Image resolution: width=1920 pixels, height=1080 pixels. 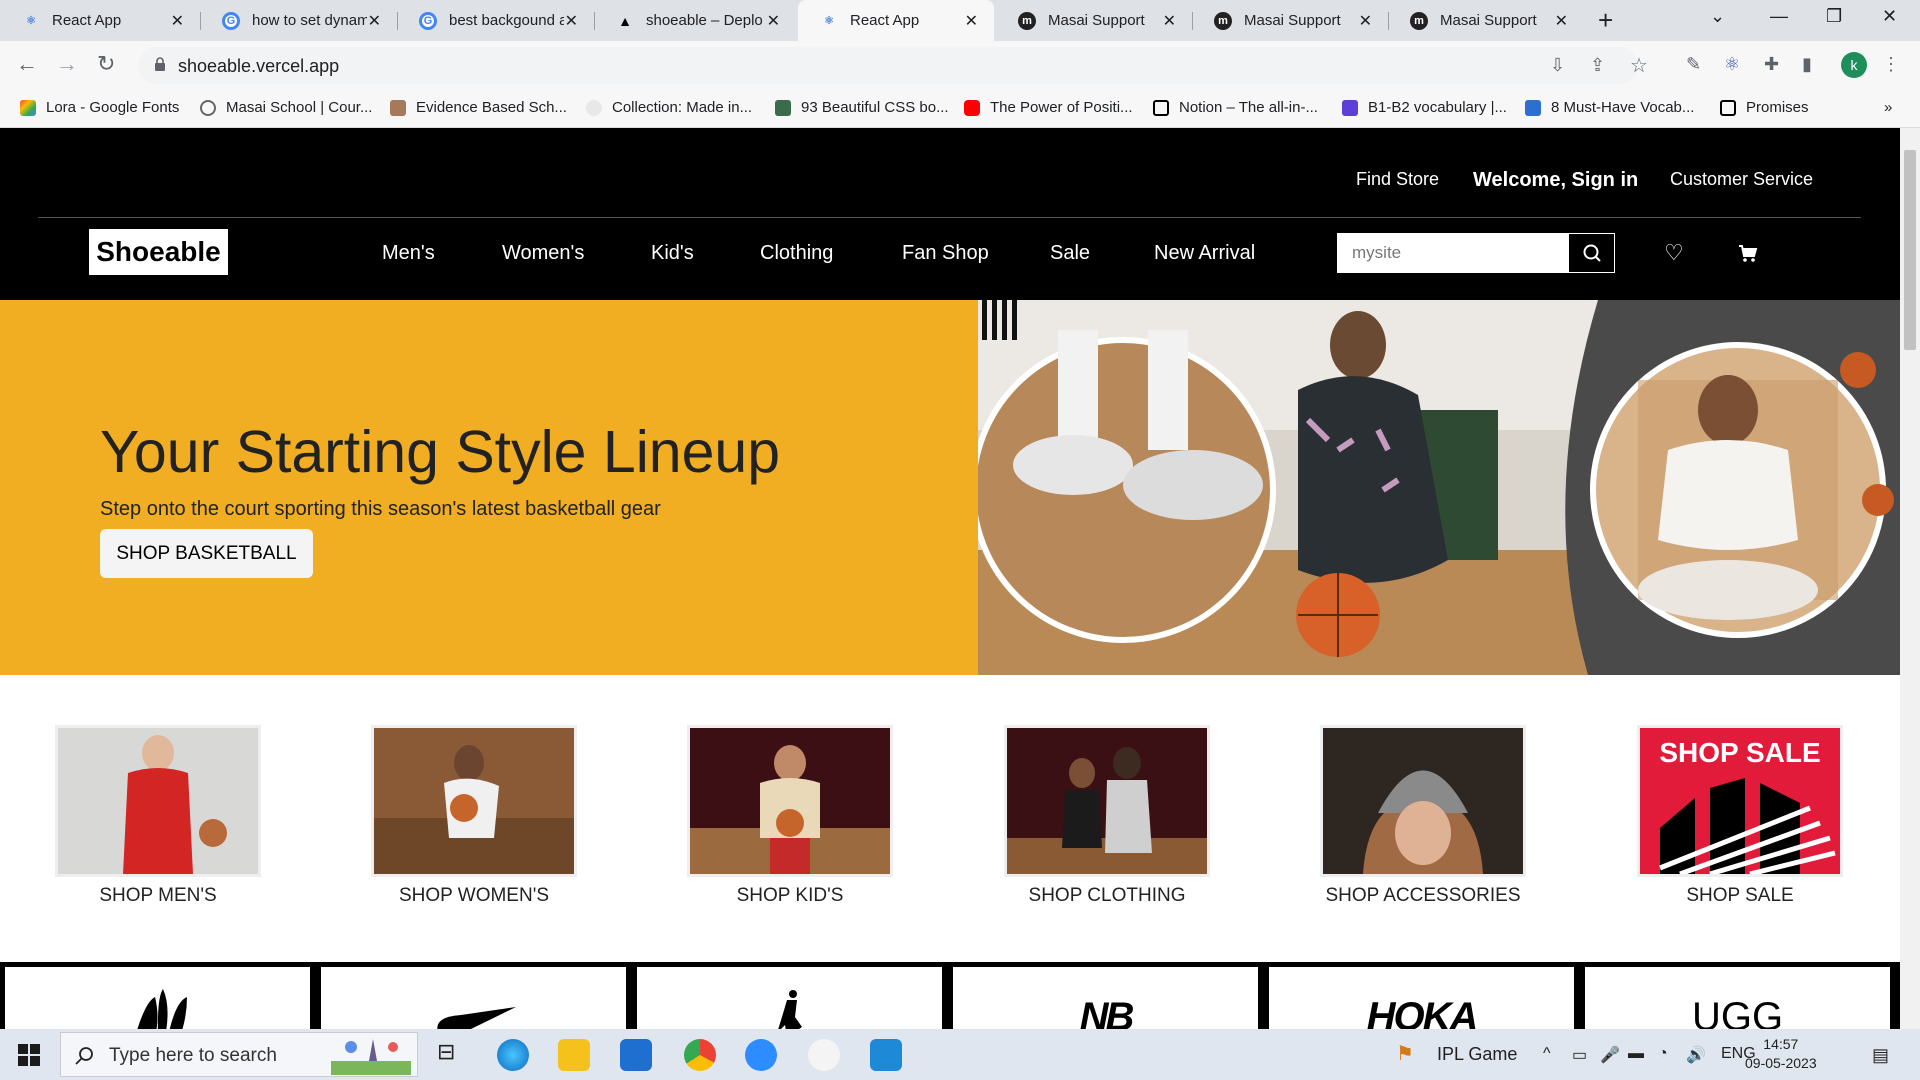 I want to click on category-card: SHOP CLOTHING, so click(x=1107, y=816).